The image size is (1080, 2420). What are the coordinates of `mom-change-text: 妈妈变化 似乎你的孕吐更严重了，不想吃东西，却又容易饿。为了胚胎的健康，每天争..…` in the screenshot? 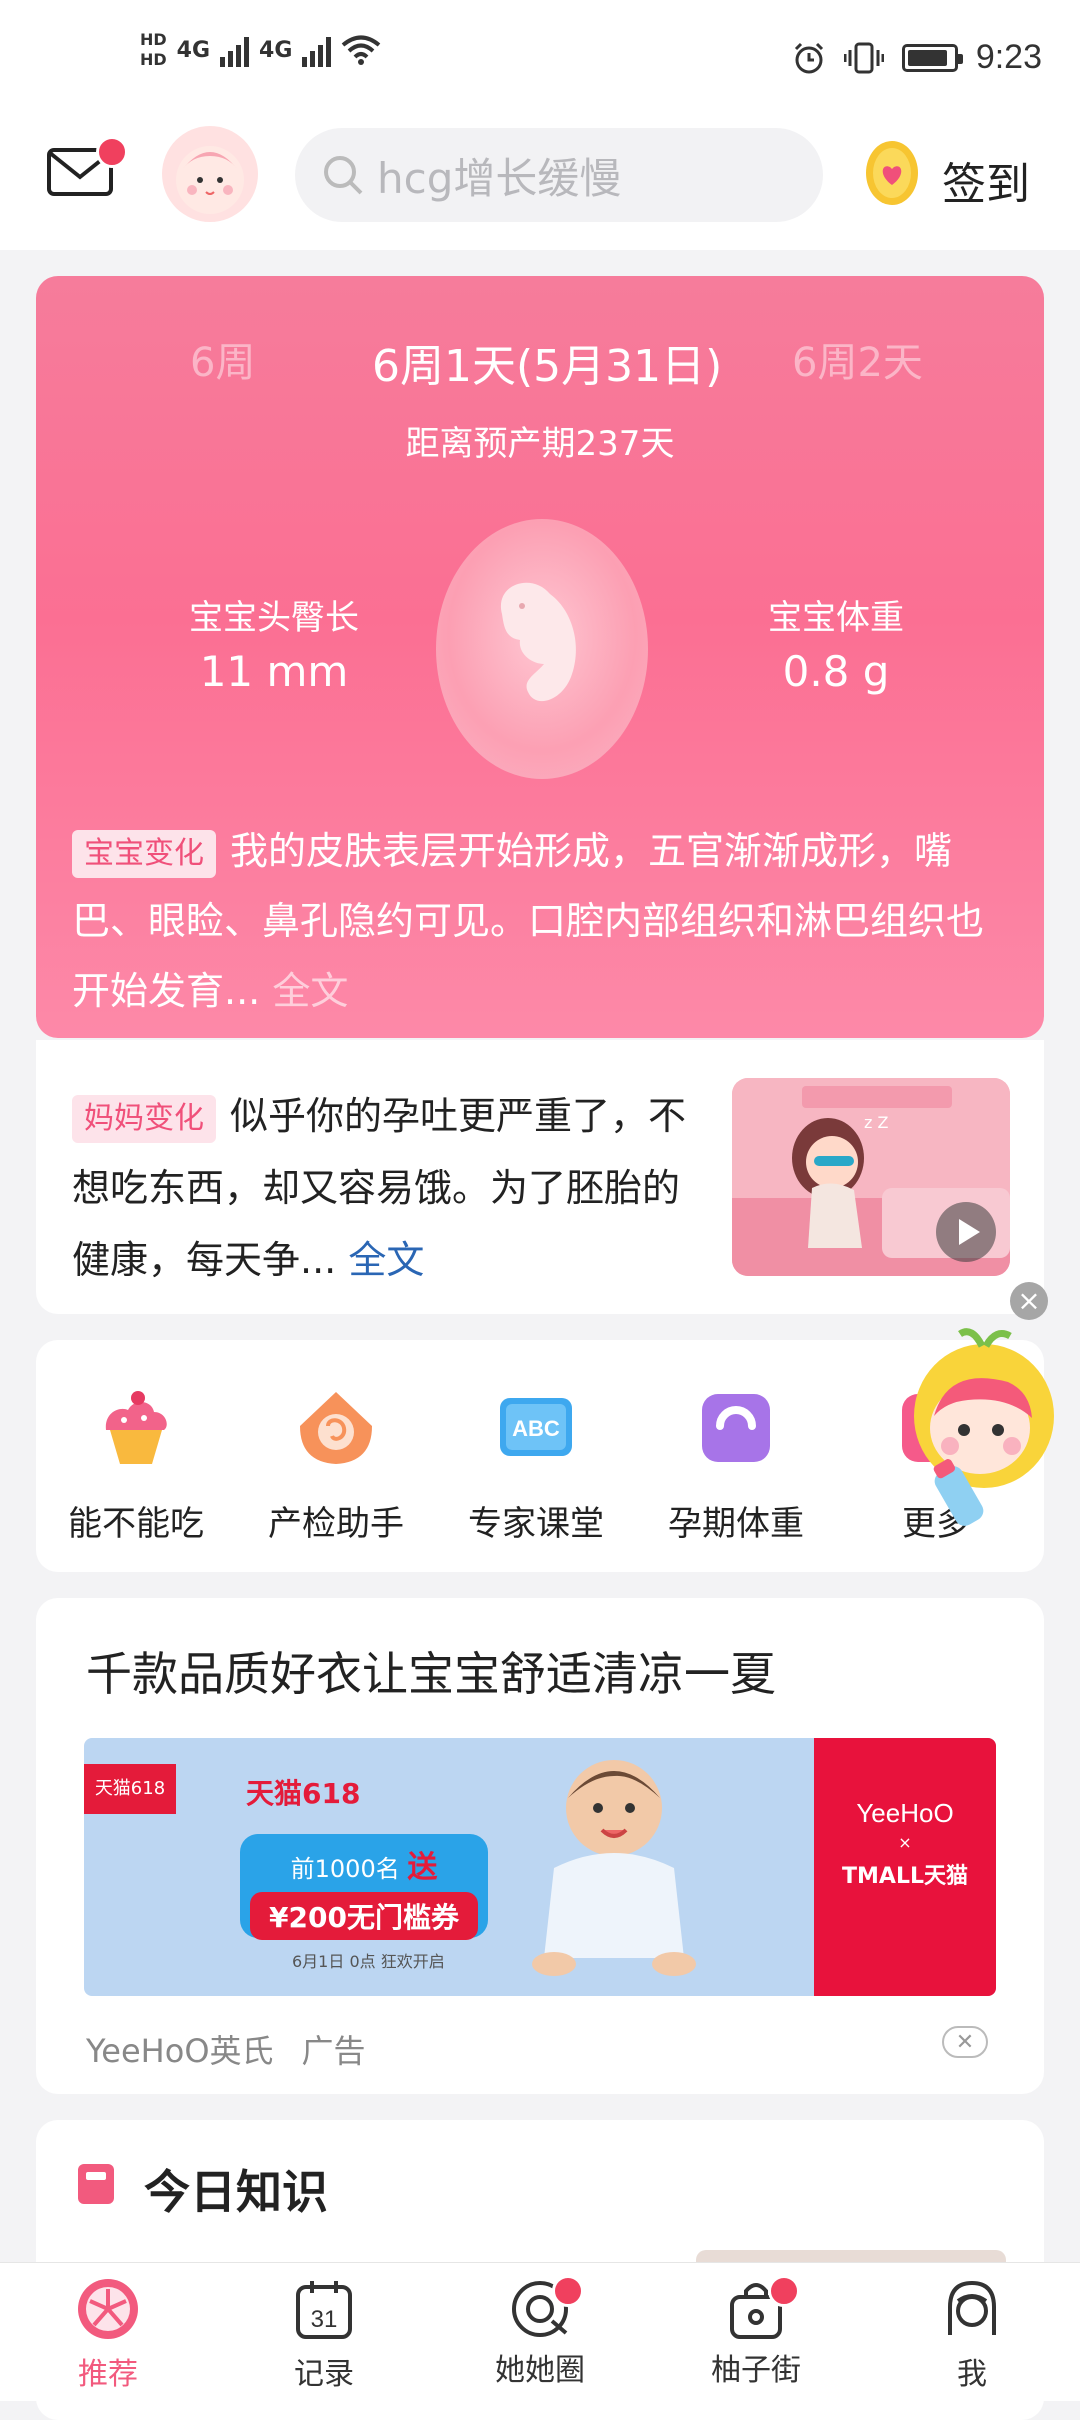 It's located at (392, 1188).